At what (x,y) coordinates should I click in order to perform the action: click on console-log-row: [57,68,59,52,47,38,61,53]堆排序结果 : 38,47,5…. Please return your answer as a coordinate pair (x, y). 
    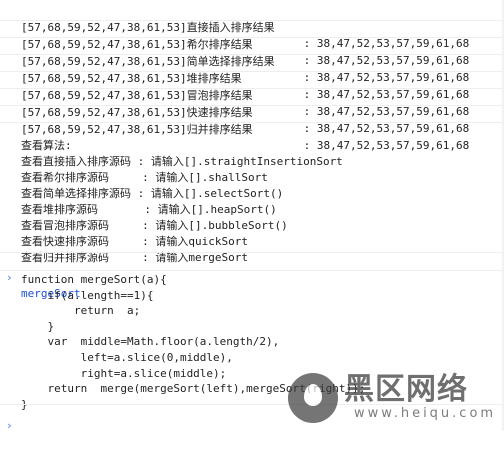
    Looking at the image, I should click on (252, 78).